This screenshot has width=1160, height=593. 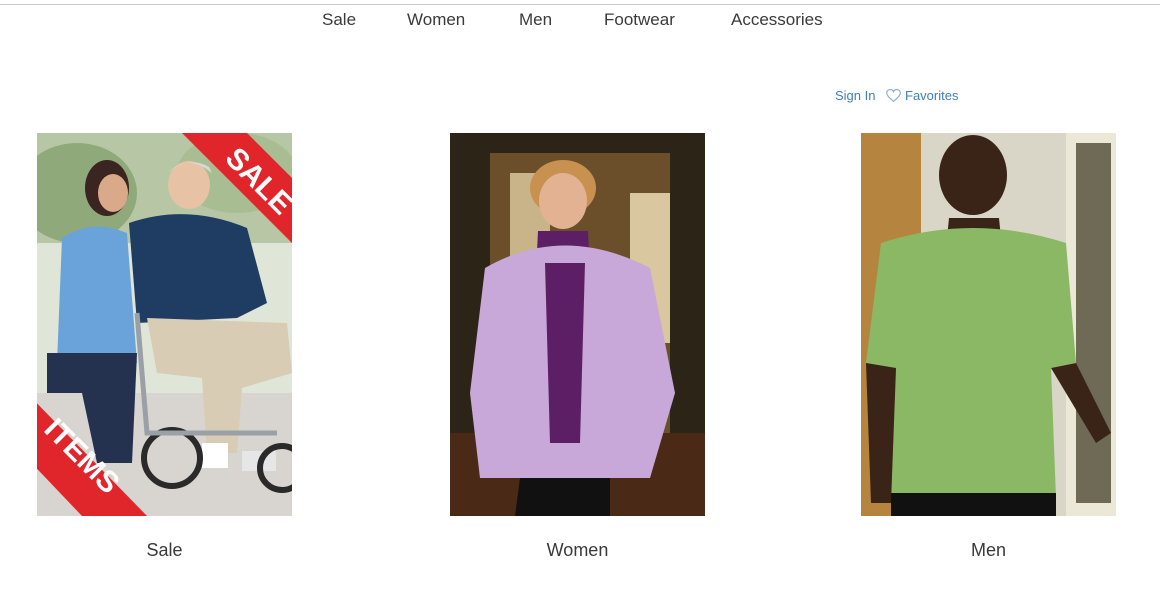 I want to click on women-category-image, so click(x=577, y=324).